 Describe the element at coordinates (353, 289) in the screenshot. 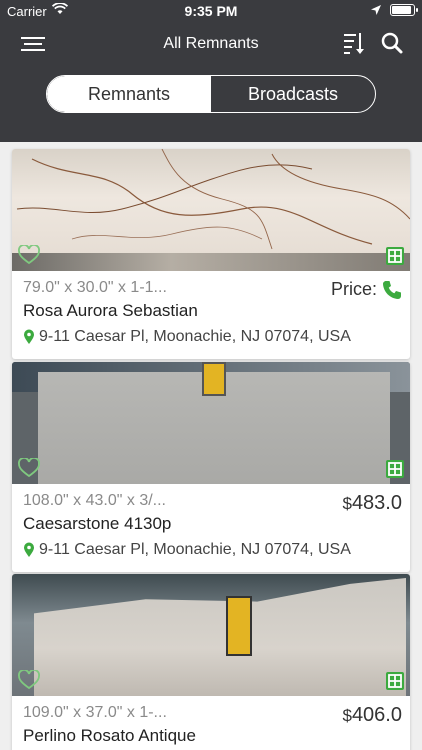

I see `price-label: Price:` at that location.